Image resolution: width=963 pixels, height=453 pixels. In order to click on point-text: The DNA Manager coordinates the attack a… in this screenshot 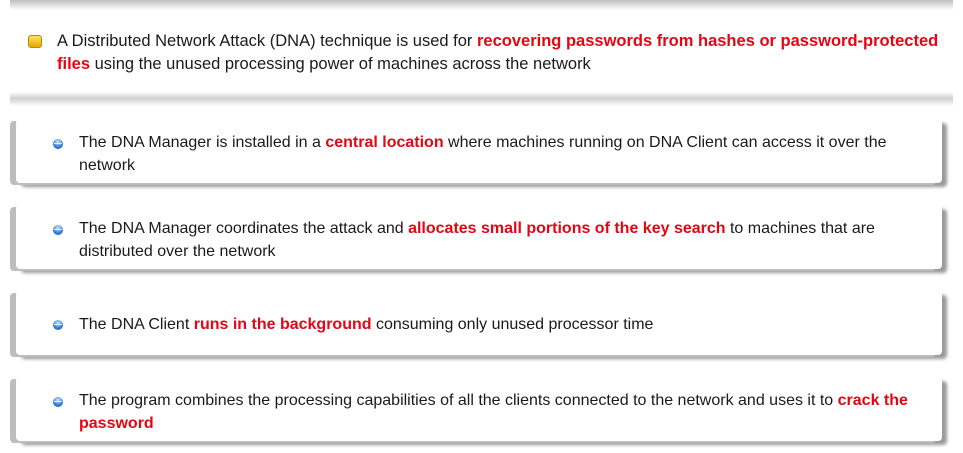, I will do `click(504, 240)`.